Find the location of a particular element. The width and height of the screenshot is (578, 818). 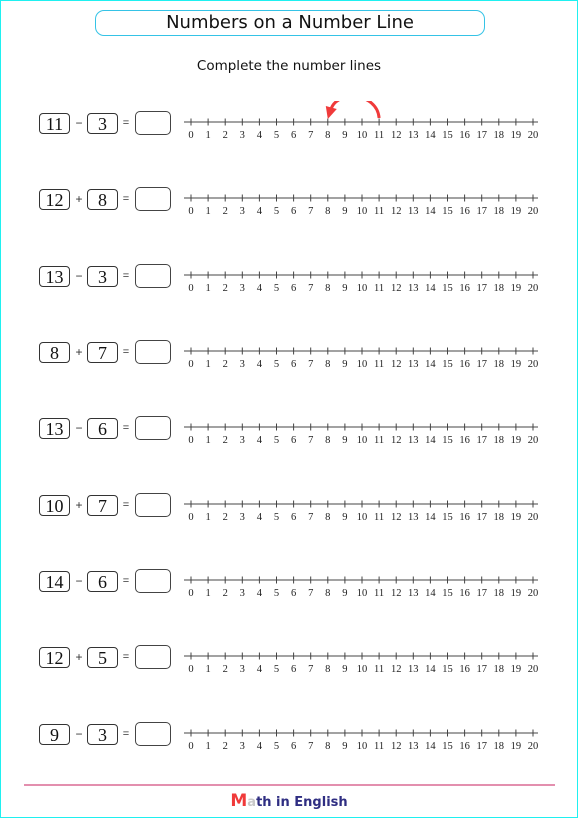

problem-row: 10 +7 = 0 1 2 3 4 5 6 7 8 9 10 11 12 13 14 15 16 17 18 19 20 is located at coordinates (289, 514).